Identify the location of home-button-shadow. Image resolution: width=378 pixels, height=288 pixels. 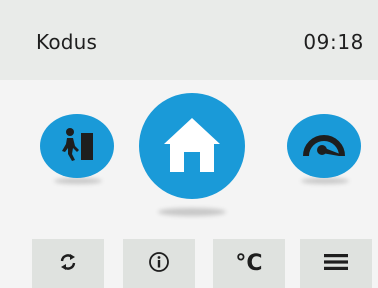
(192, 212).